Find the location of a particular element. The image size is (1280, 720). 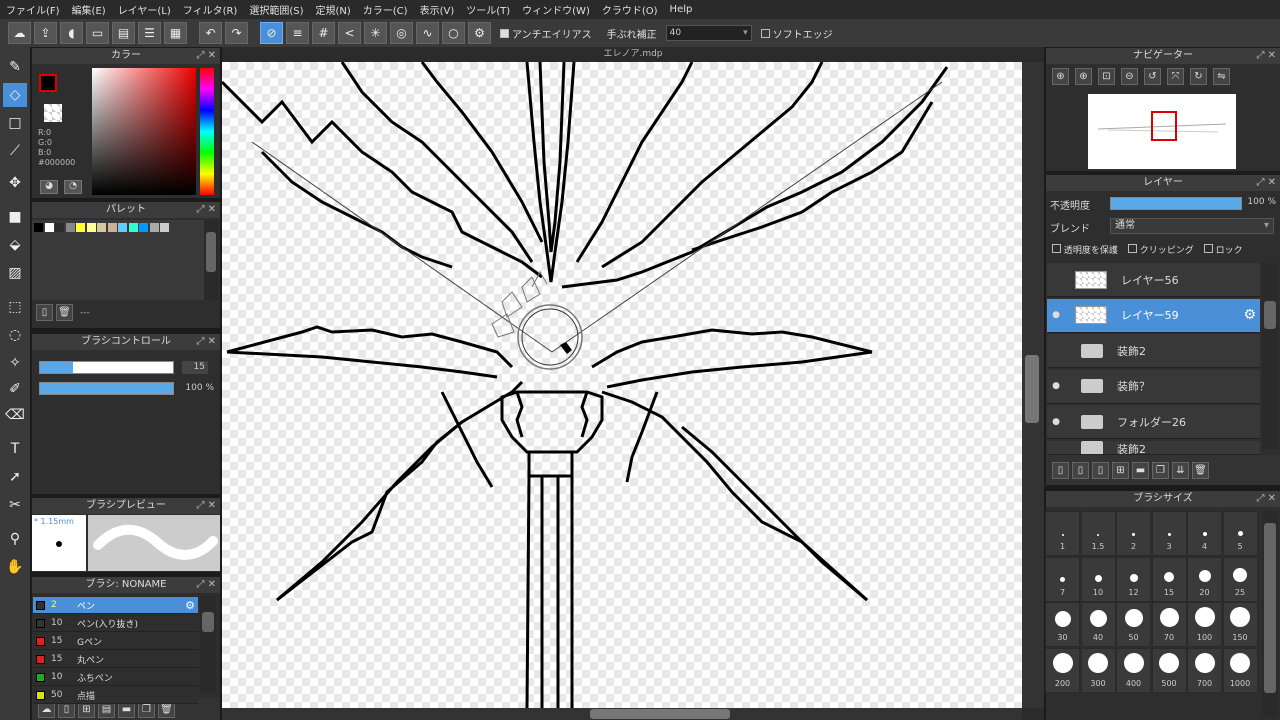

zoom-in-alt-icon: ⊕ is located at coordinates (1083, 76).